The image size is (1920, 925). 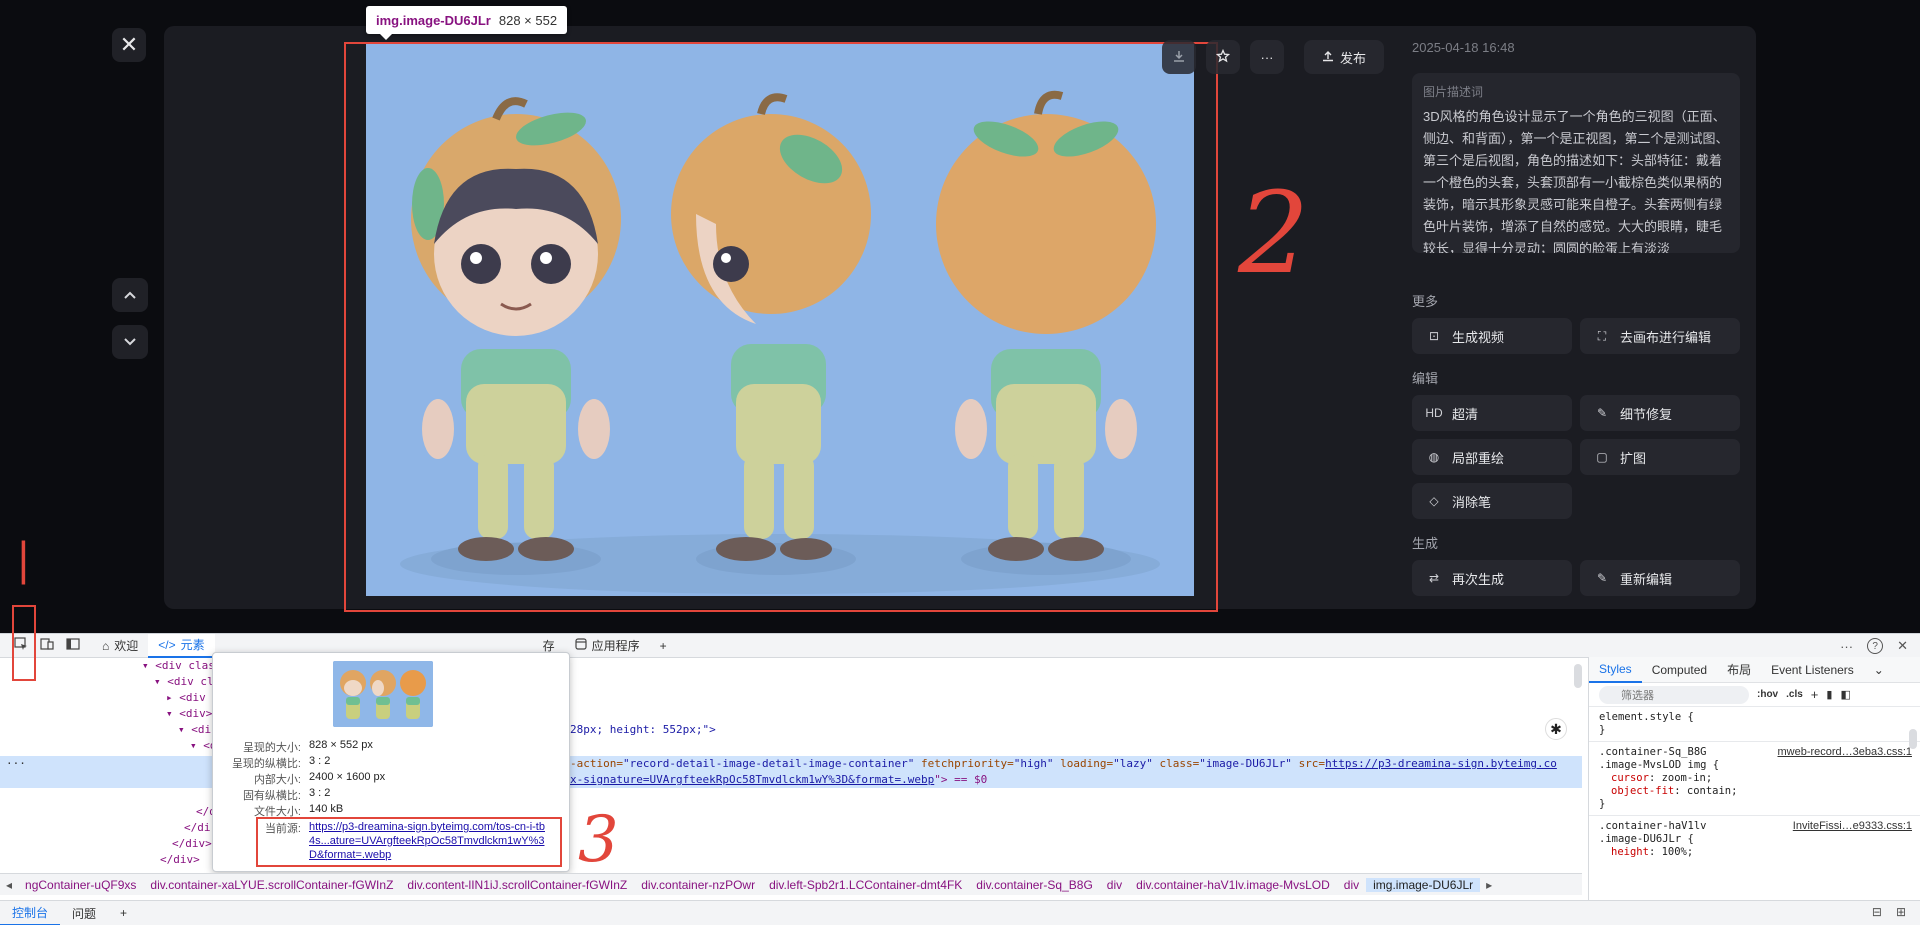 I want to click on upscale-button: HD 超清, so click(x=1492, y=413).